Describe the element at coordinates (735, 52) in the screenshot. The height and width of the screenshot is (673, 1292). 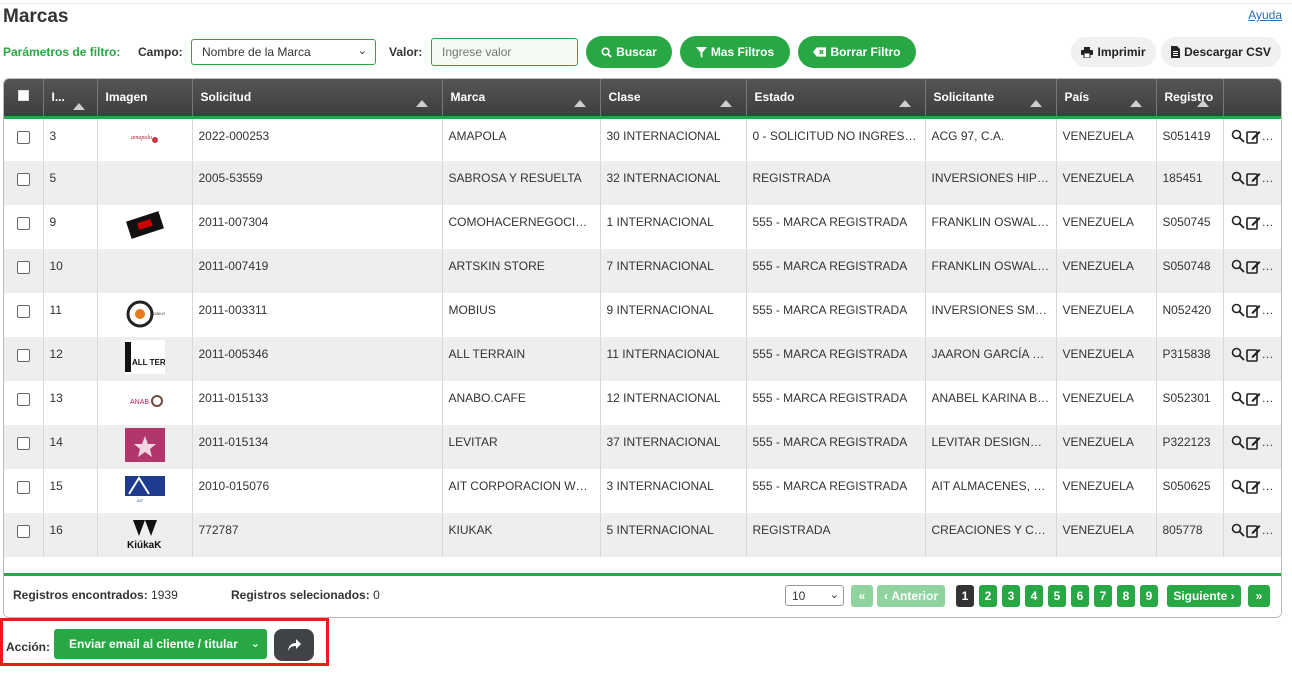
I see `mas-filtros-button: Mas Filtros` at that location.